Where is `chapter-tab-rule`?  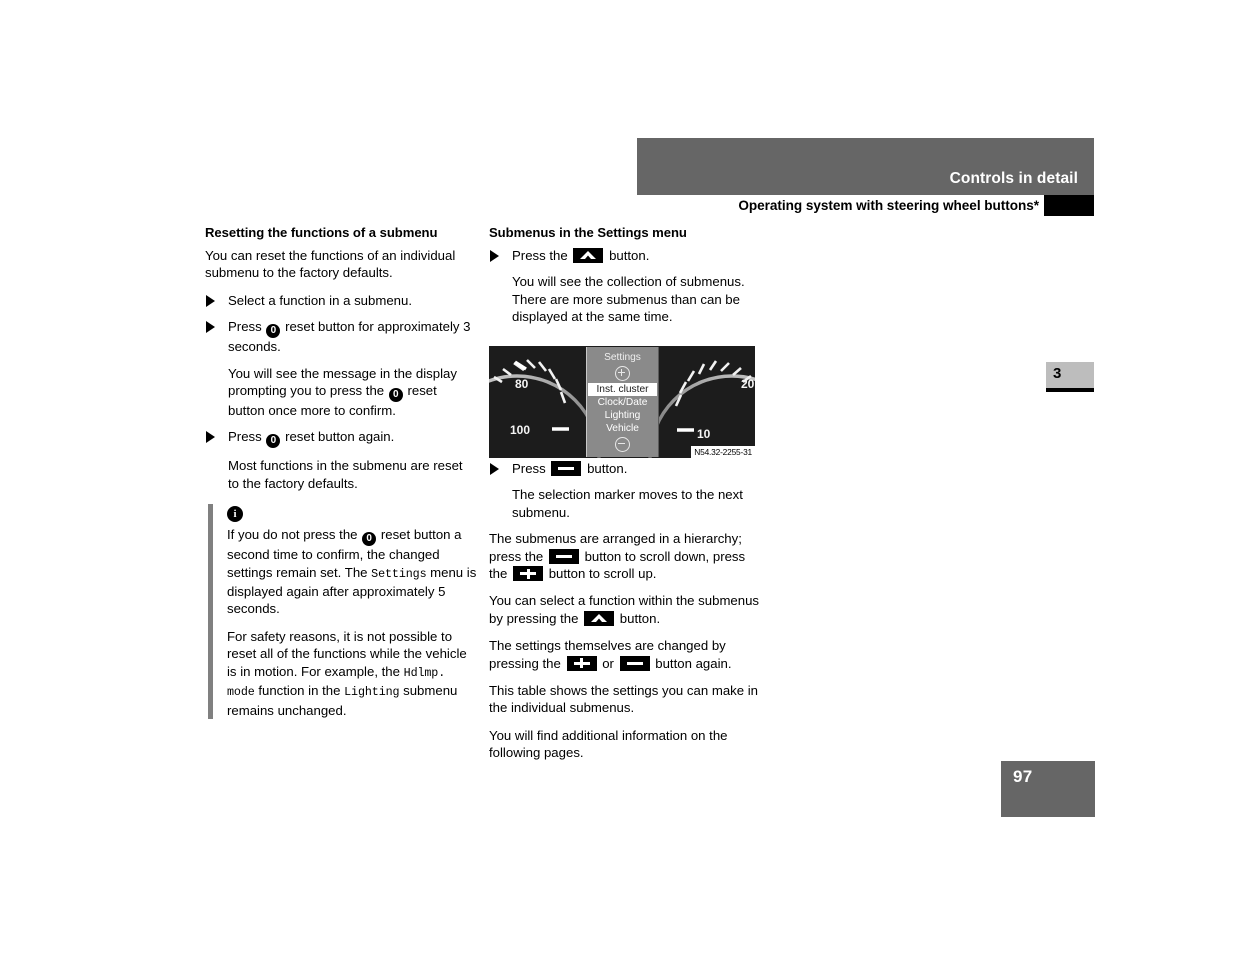 chapter-tab-rule is located at coordinates (1070, 390).